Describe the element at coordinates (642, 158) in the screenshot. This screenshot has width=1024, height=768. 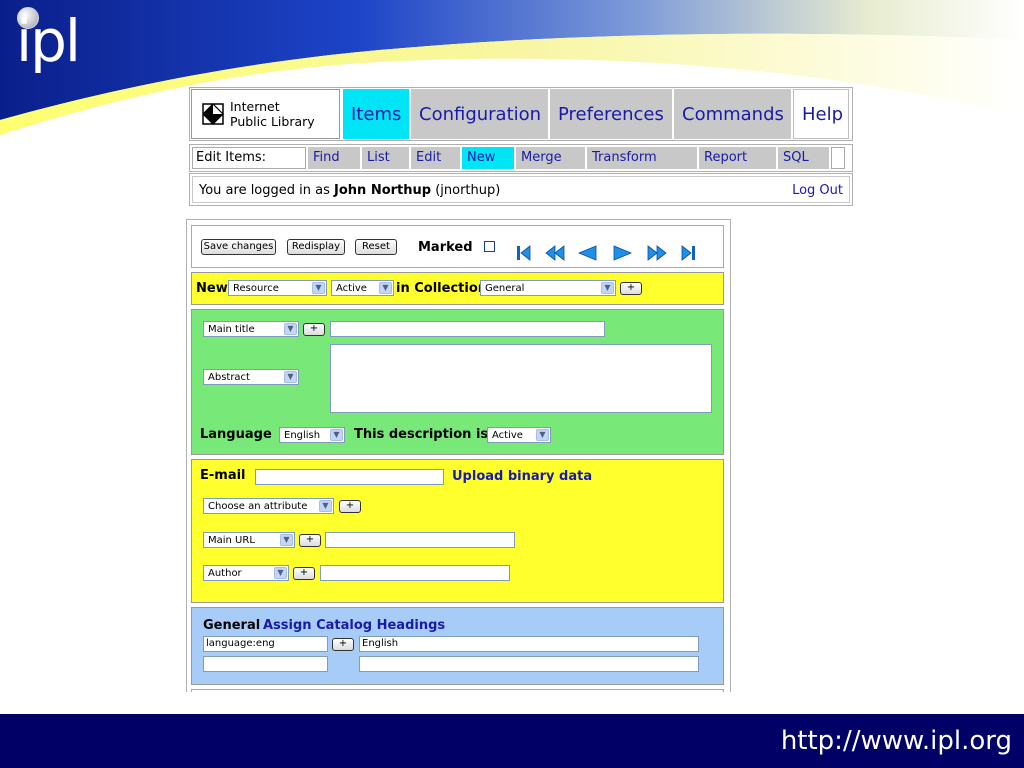
I see `subtab-transform: Transform` at that location.